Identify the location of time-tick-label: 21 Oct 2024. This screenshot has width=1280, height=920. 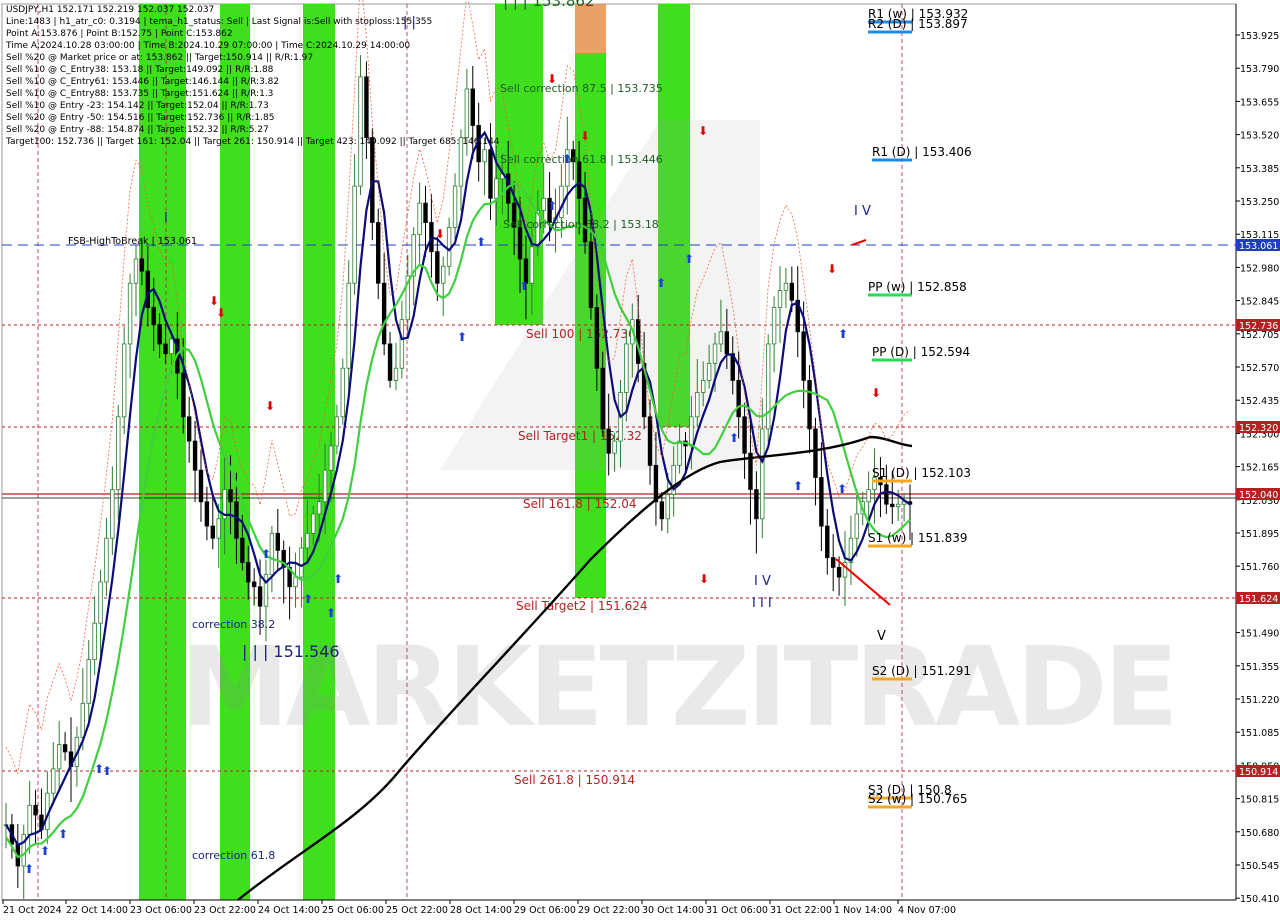
(32, 910).